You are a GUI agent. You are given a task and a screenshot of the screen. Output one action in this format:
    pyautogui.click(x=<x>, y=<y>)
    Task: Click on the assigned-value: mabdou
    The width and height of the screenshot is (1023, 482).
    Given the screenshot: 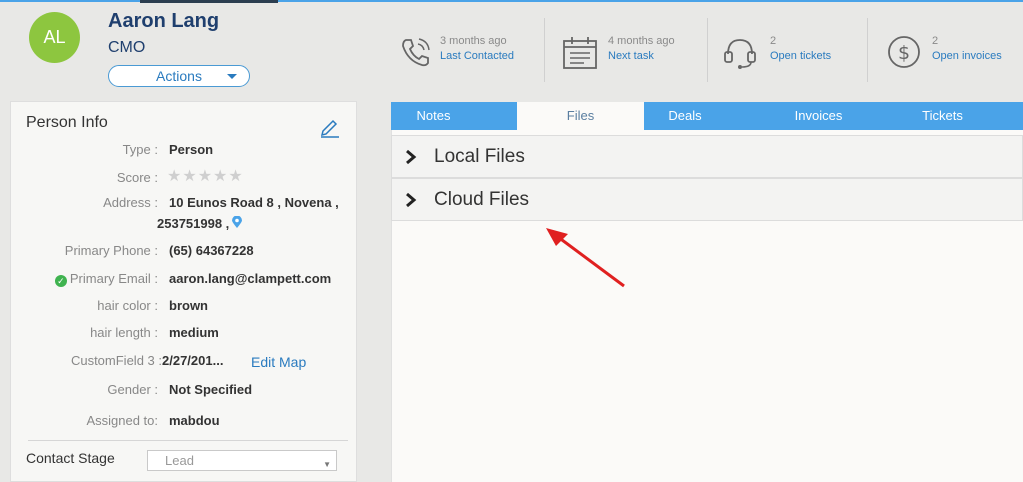 What is the action you would take?
    pyautogui.click(x=194, y=420)
    